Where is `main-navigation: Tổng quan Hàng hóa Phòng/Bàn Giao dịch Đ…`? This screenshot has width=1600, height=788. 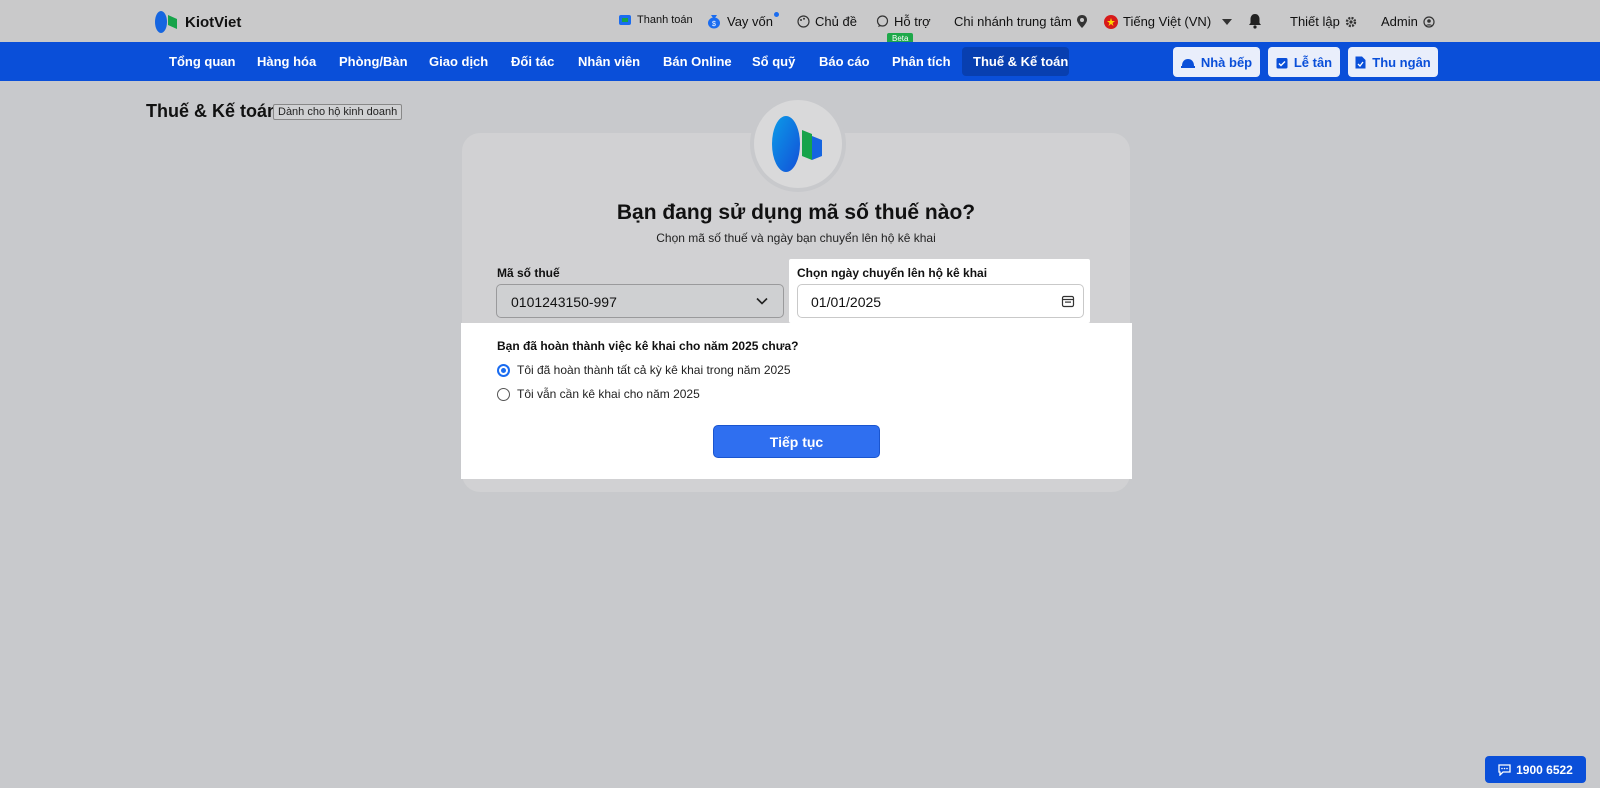
main-navigation: Tổng quan Hàng hóa Phòng/Bàn Giao dịch Đ… is located at coordinates (800, 61).